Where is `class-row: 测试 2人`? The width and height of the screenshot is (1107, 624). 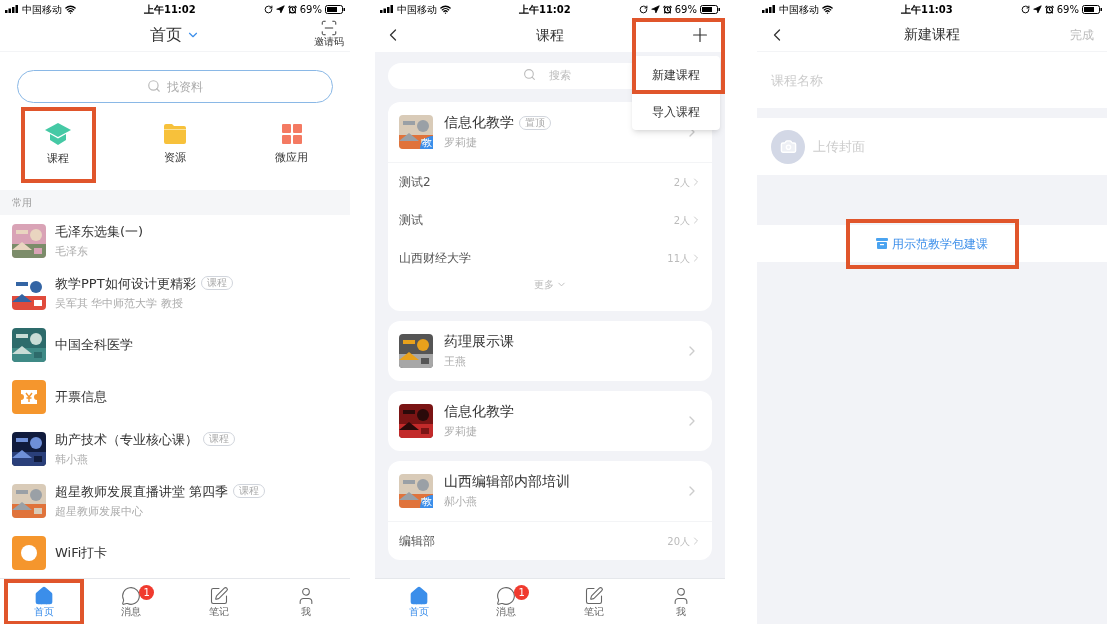 class-row: 测试 2人 is located at coordinates (550, 220).